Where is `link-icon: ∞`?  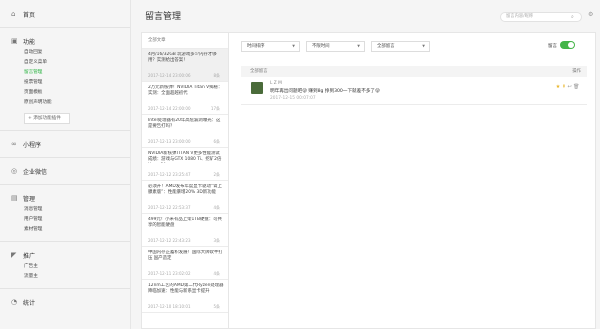
link-icon: ∞ is located at coordinates (14, 144).